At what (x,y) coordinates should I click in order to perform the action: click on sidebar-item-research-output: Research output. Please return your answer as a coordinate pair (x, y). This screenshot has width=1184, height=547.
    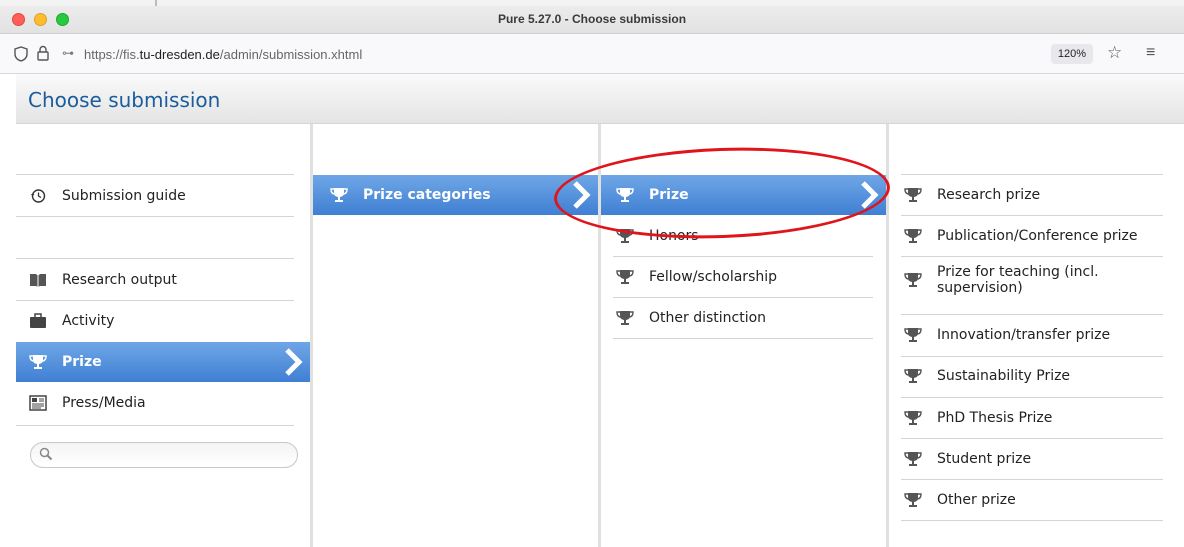
    Looking at the image, I should click on (163, 280).